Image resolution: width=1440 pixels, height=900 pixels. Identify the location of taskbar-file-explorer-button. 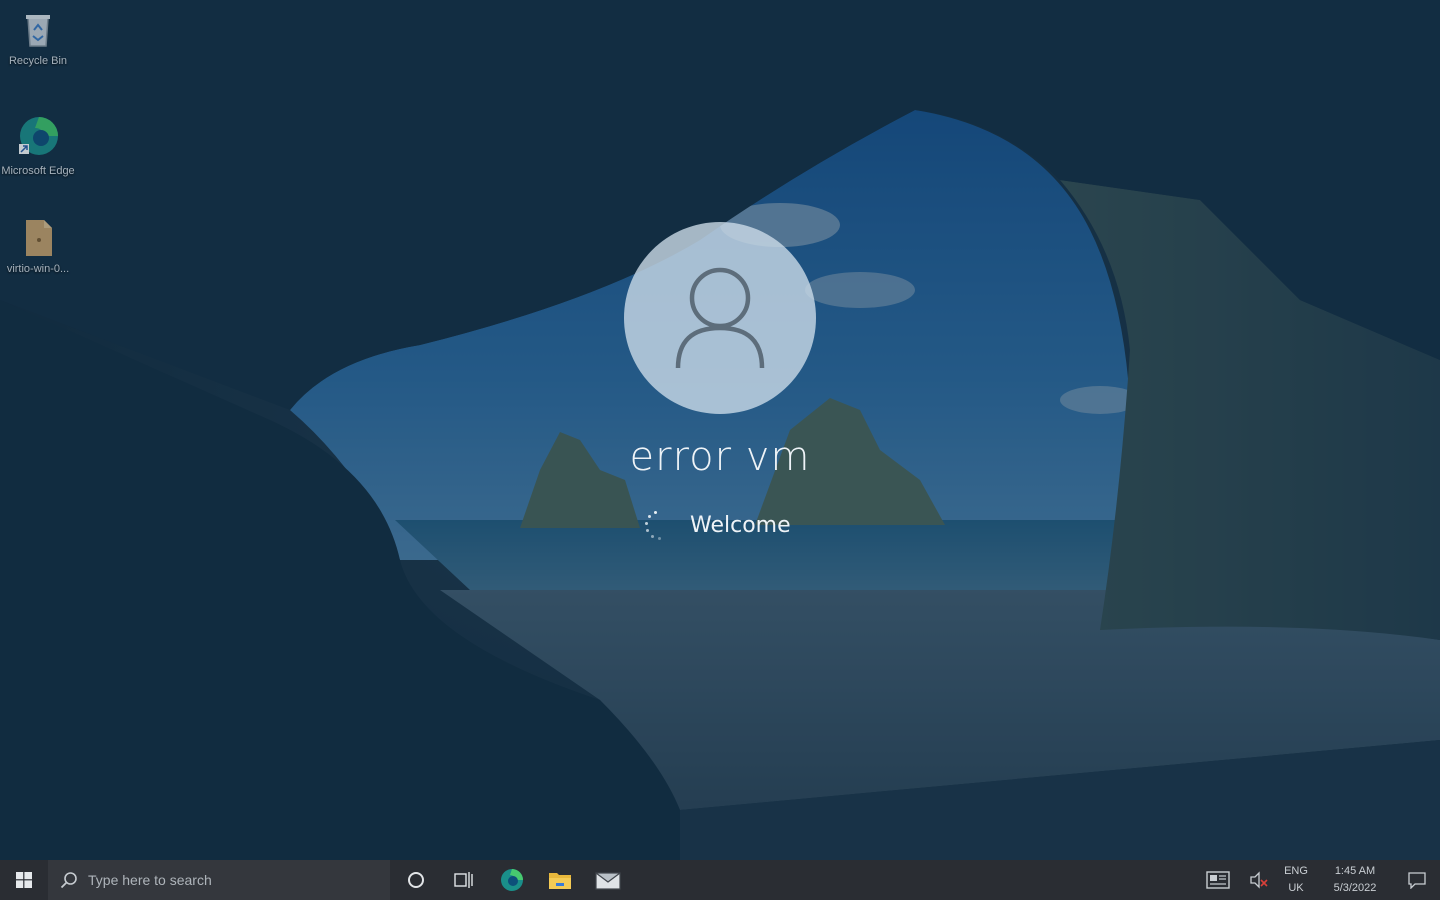
(560, 880).